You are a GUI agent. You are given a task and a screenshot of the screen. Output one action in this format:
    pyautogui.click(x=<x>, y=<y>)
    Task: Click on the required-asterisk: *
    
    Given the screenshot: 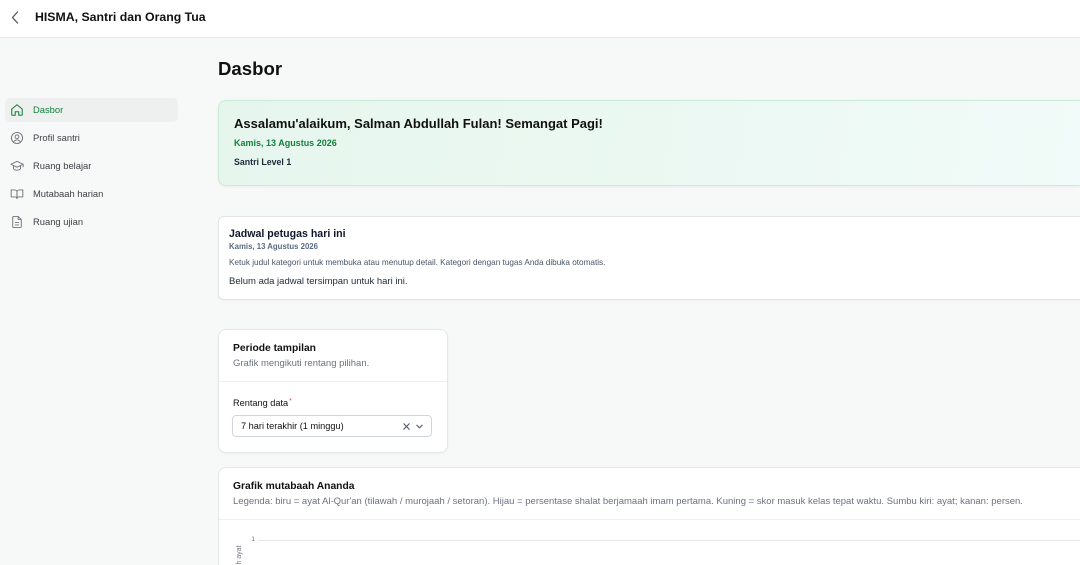 What is the action you would take?
    pyautogui.click(x=290, y=401)
    